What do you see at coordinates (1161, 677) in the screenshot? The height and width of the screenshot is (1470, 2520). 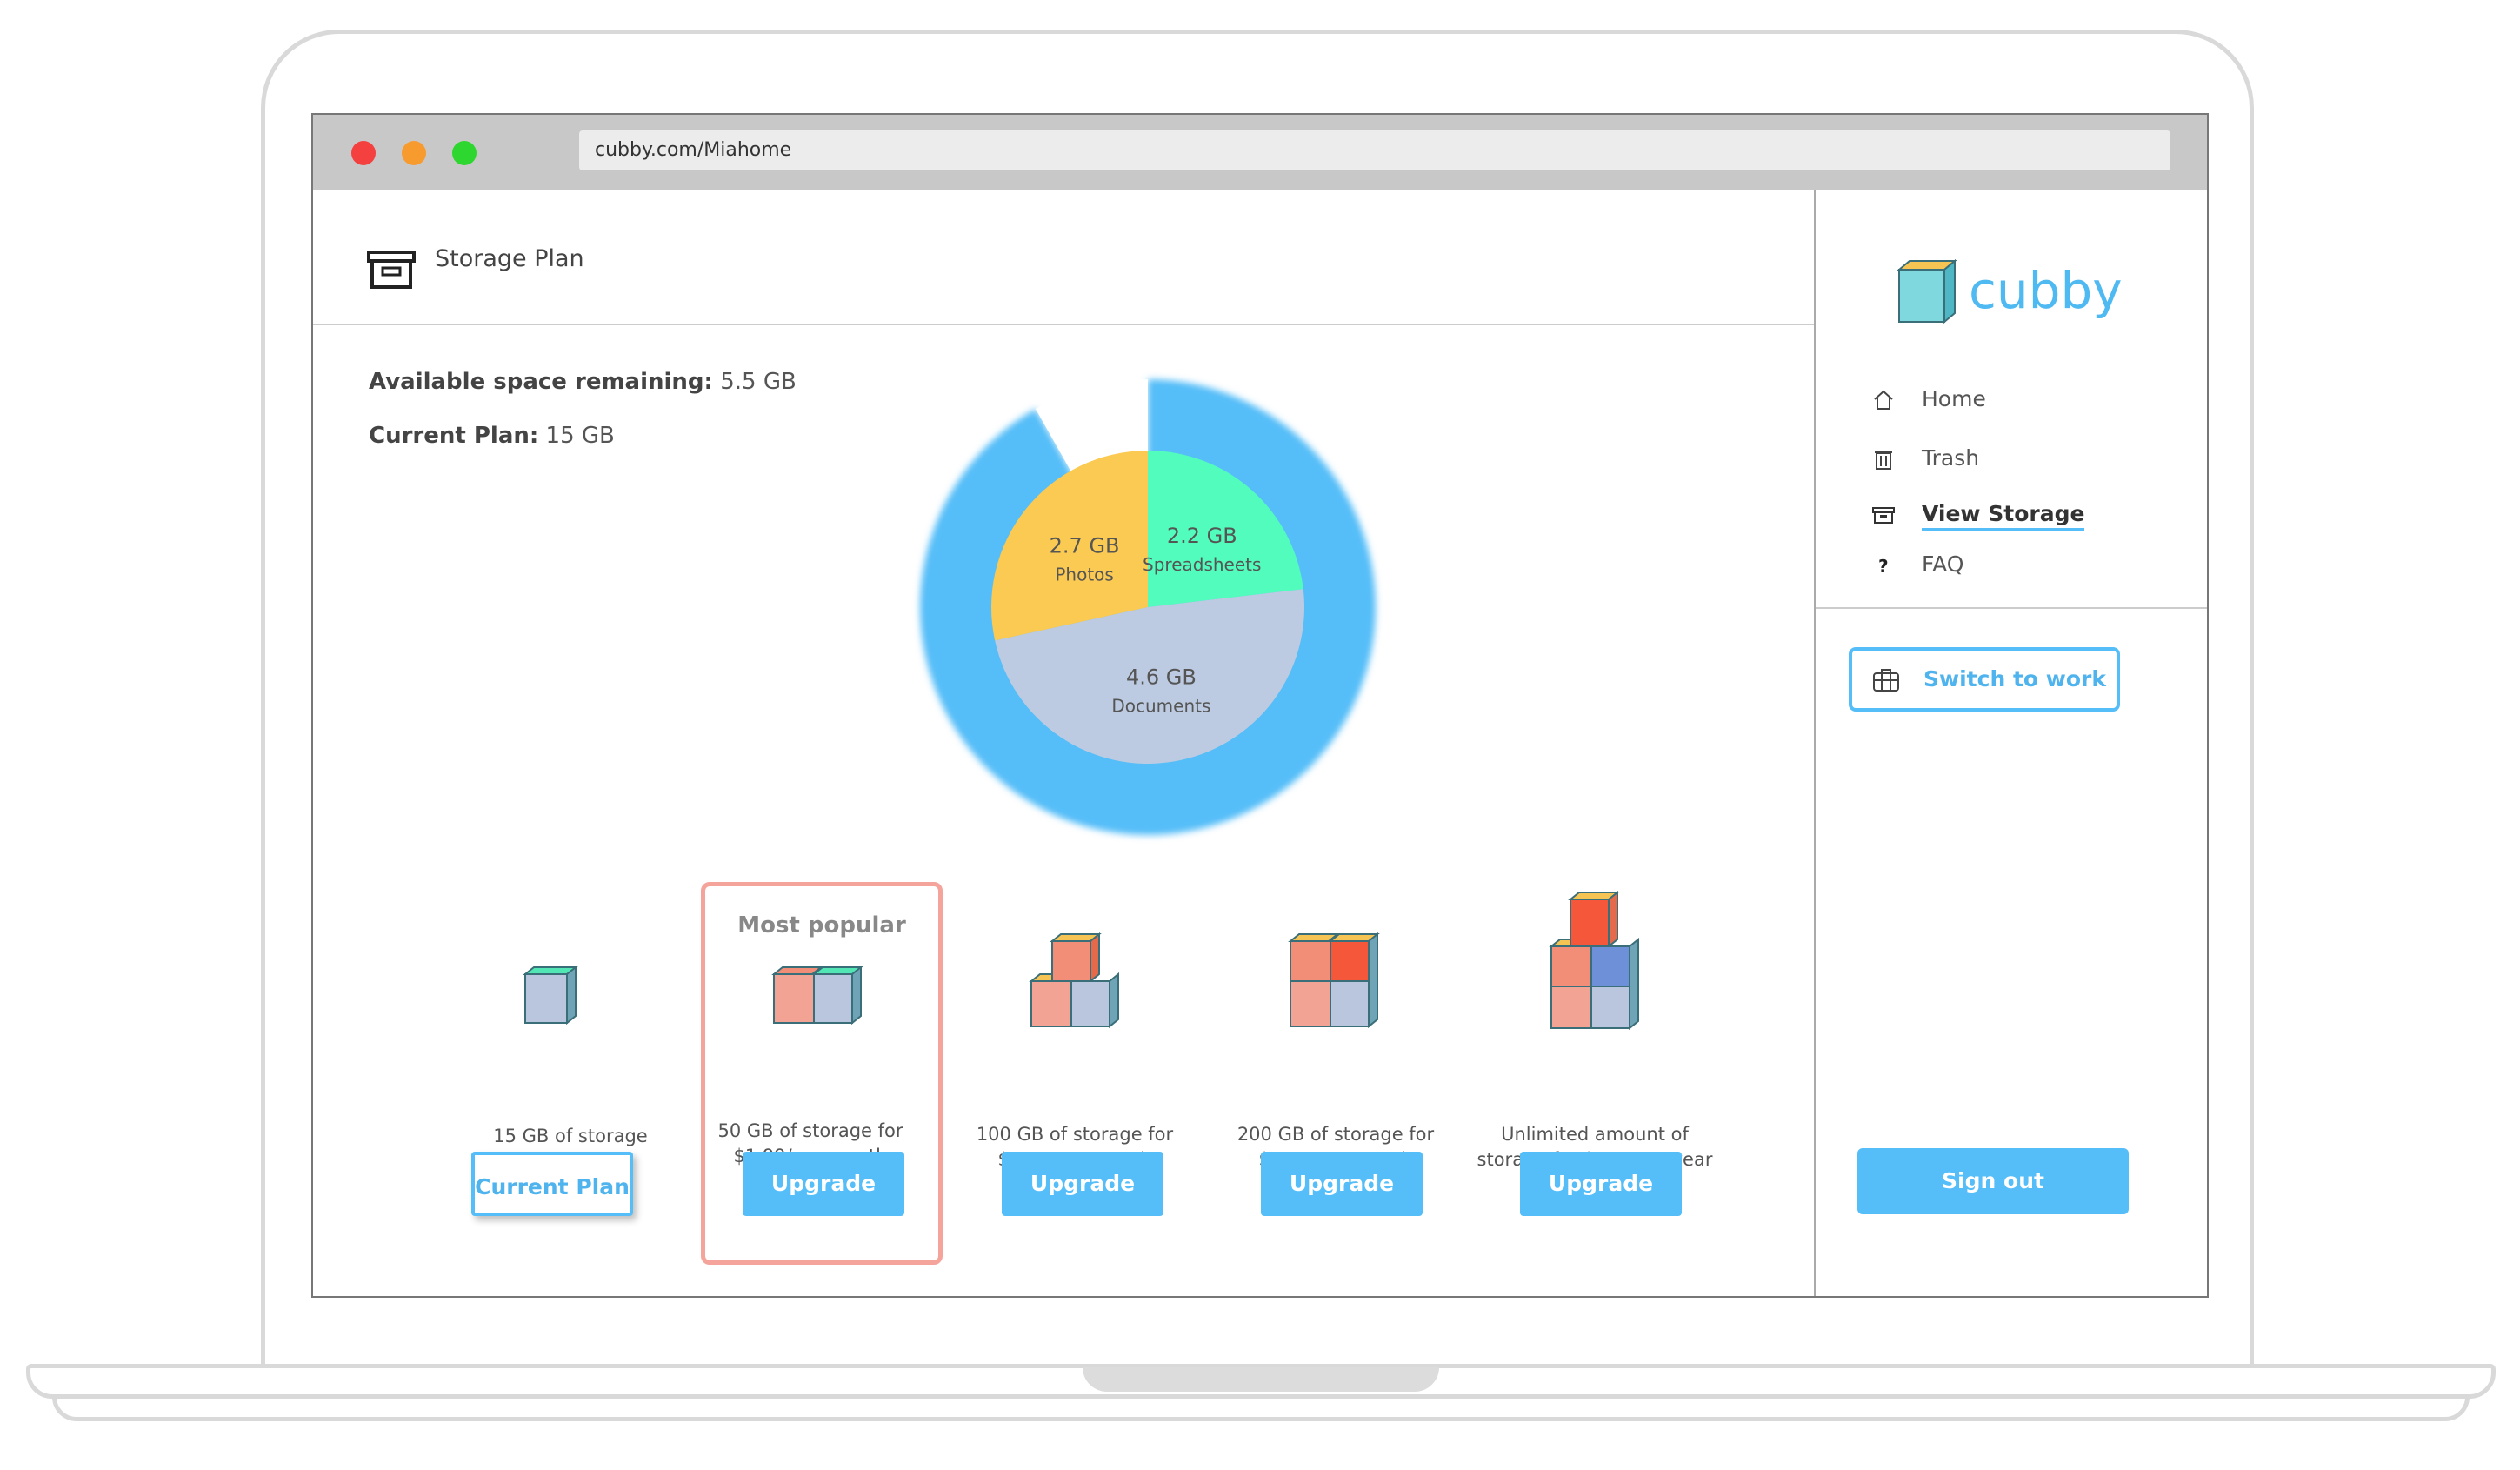 I see `pie-slice-value-label: 4.6 GB` at bounding box center [1161, 677].